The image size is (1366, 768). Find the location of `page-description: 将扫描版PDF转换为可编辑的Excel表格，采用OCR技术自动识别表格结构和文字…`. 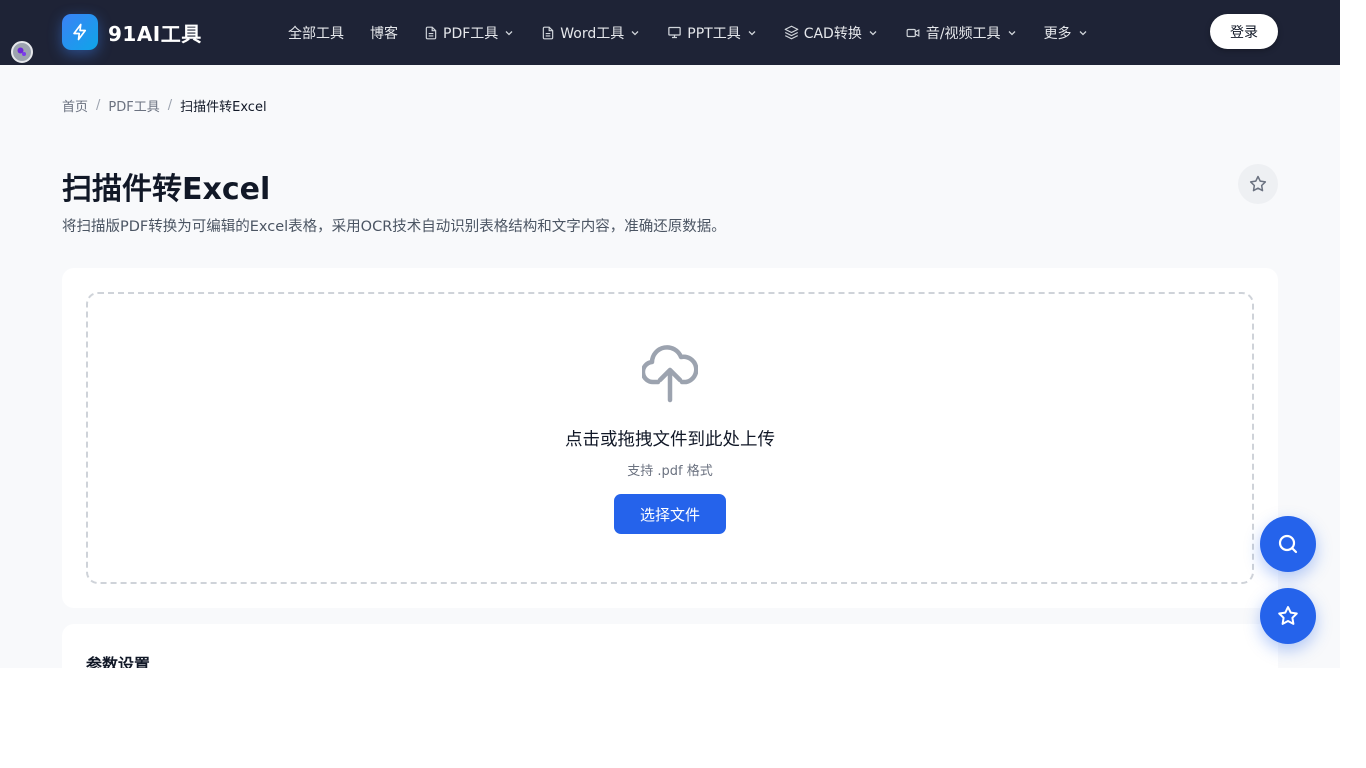

page-description: 将扫描版PDF转换为可编辑的Excel表格，采用OCR技术自动识别表格结构和文字… is located at coordinates (394, 227).